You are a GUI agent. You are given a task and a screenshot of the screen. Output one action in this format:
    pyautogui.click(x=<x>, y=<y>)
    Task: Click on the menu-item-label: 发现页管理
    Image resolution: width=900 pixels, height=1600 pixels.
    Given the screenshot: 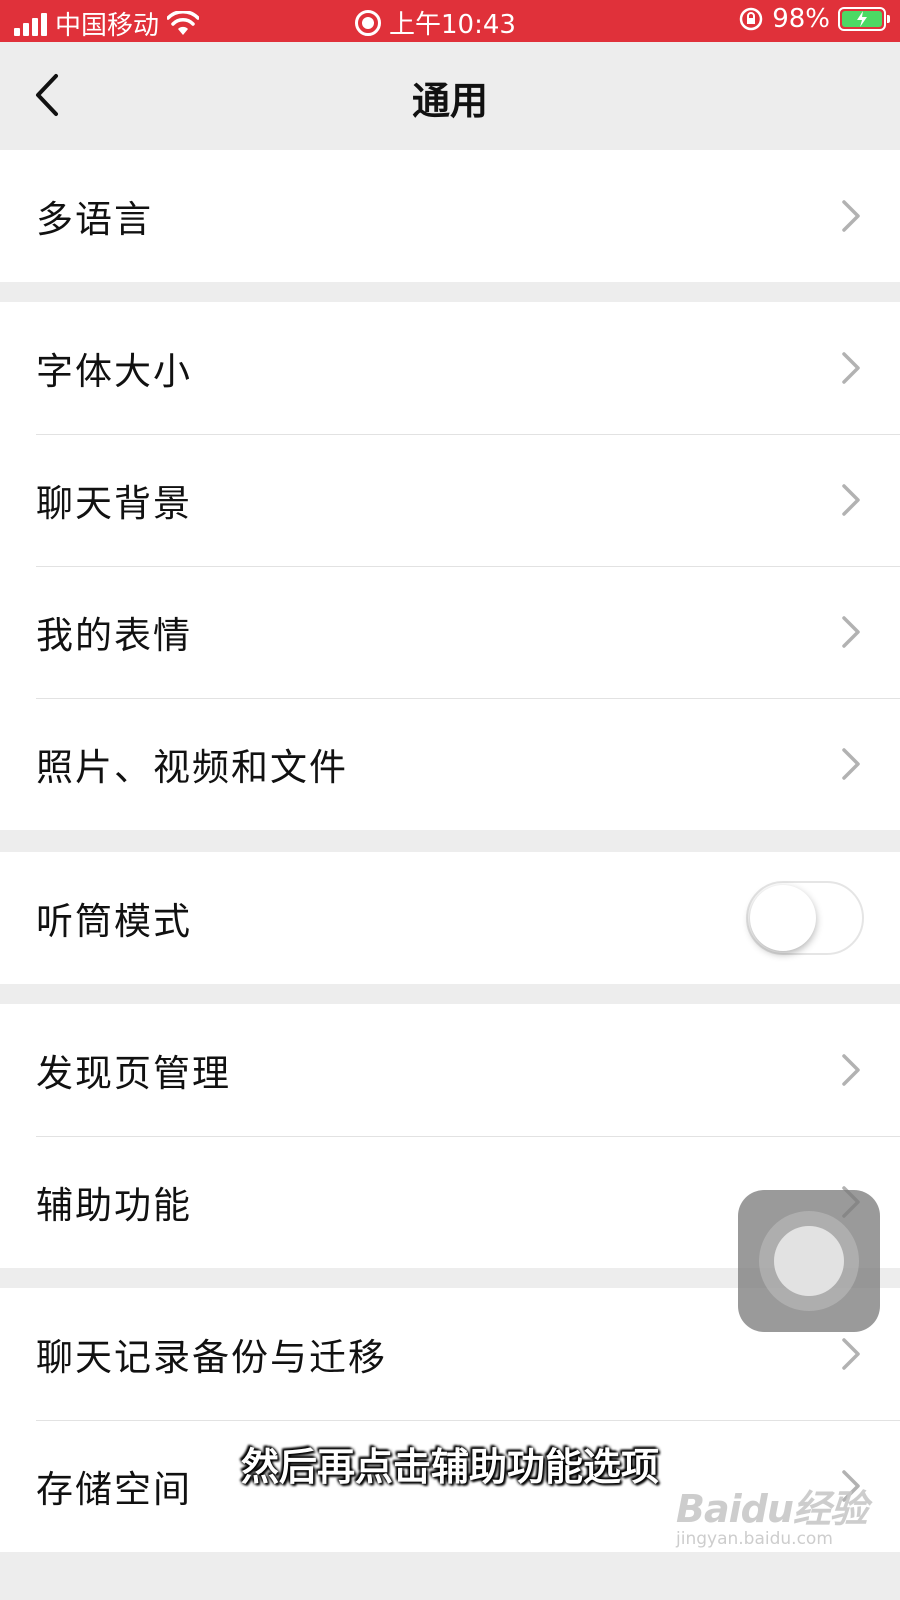 What is the action you would take?
    pyautogui.click(x=133, y=1073)
    